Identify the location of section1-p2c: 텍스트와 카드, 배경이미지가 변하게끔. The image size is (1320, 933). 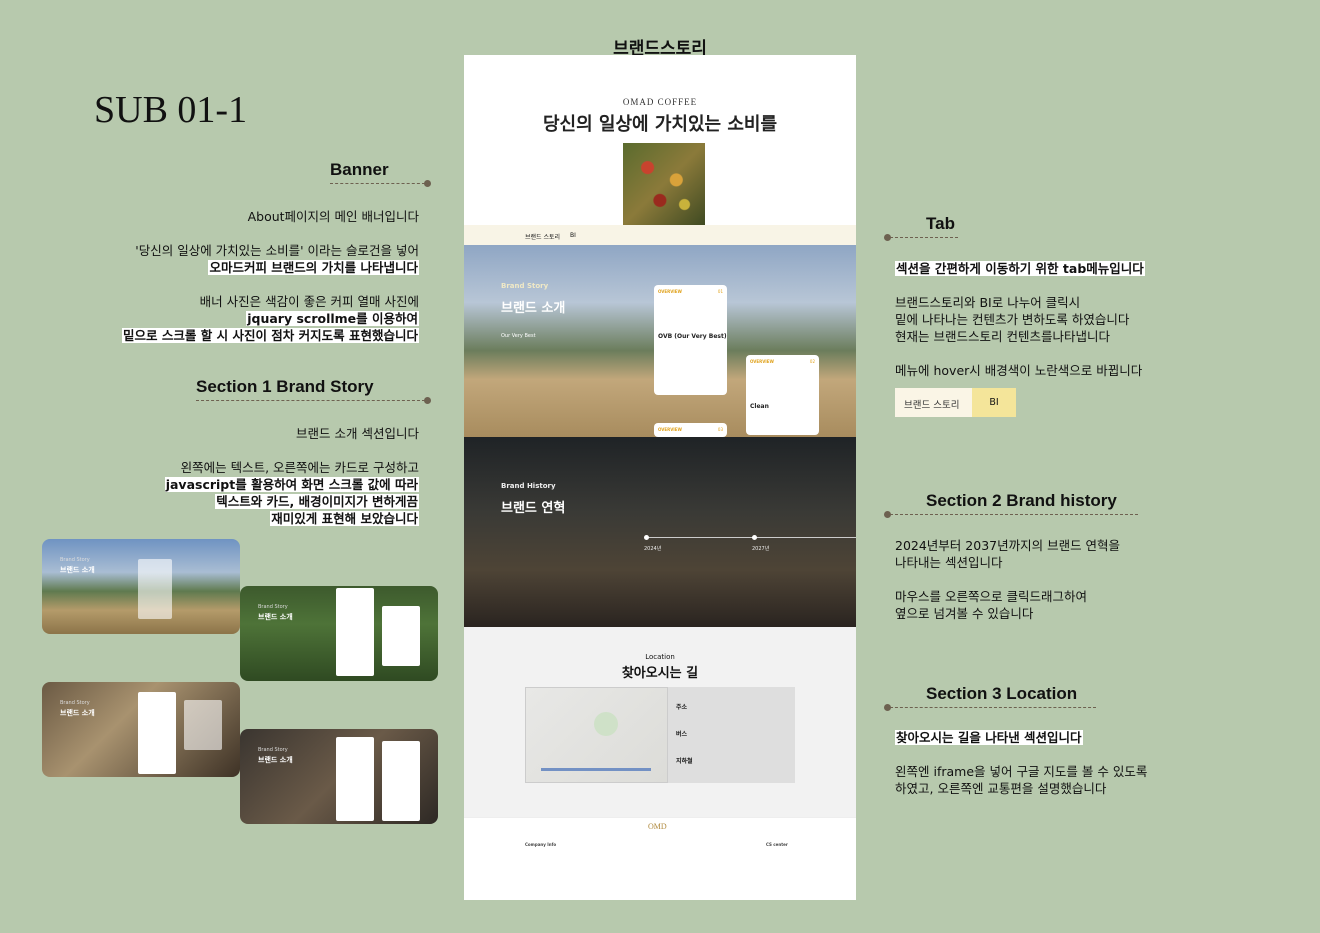
(317, 501).